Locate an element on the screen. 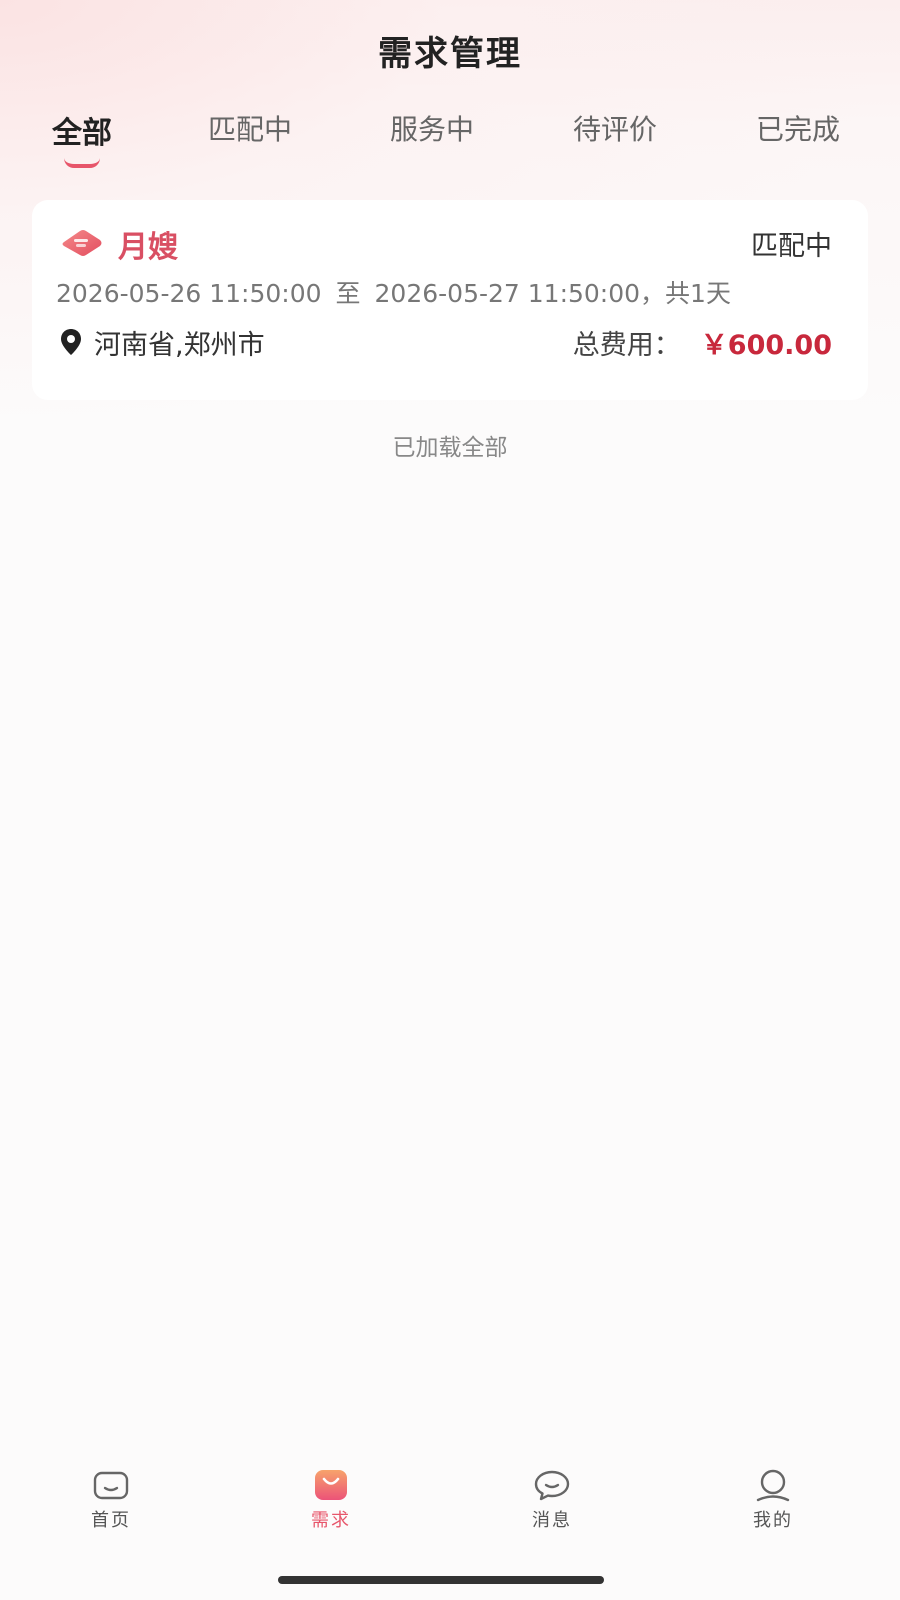  status-tabs: 全部 匹配中 服务中 待评价 已完成 is located at coordinates (450, 143).